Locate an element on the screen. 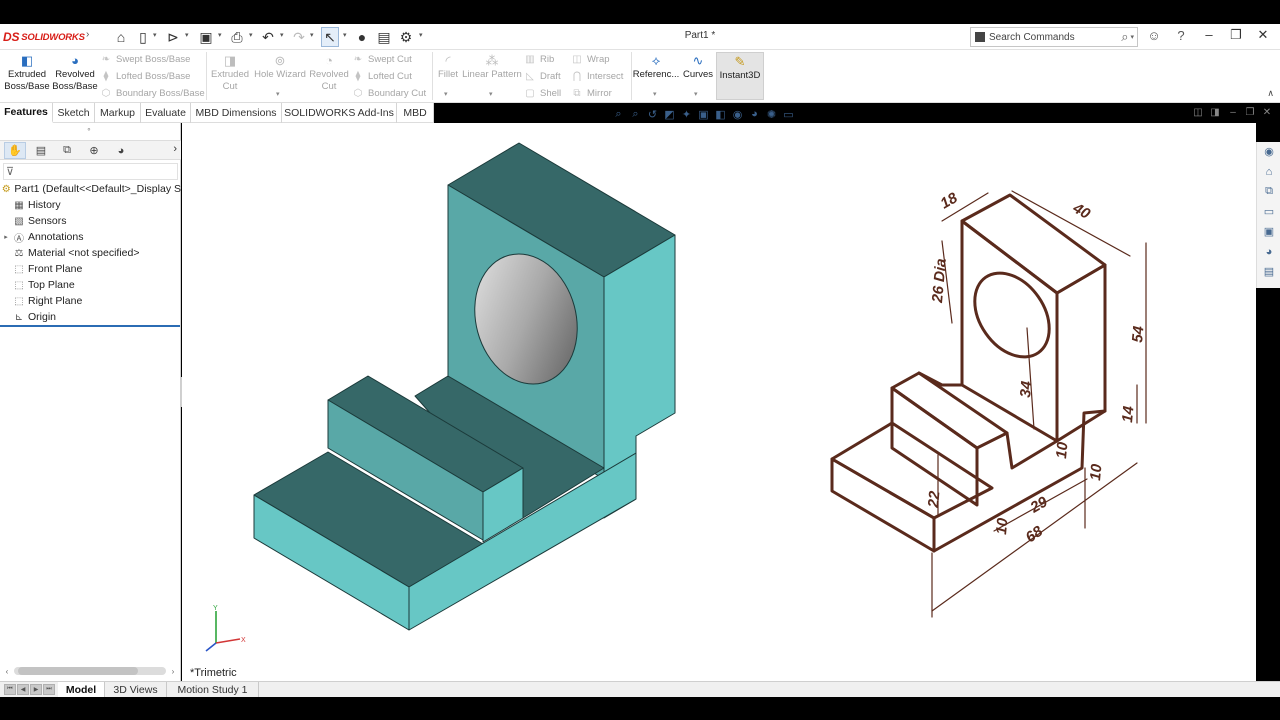 This screenshot has height=720, width=1280. zoom-to-area-icon: ⌕ is located at coordinates (635, 114).